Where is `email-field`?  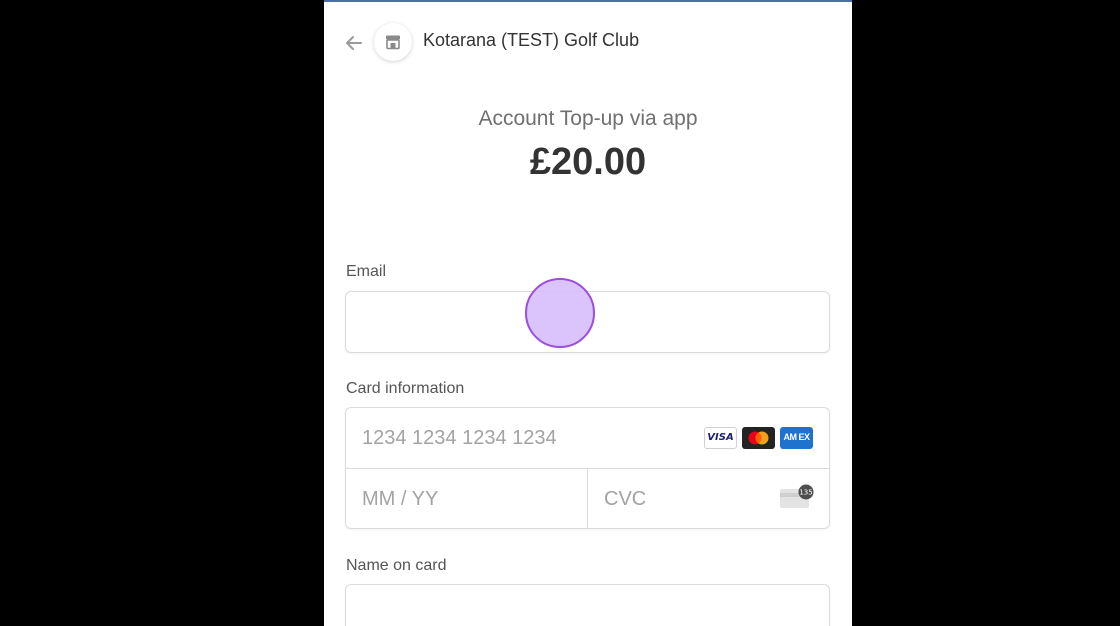 email-field is located at coordinates (587, 322).